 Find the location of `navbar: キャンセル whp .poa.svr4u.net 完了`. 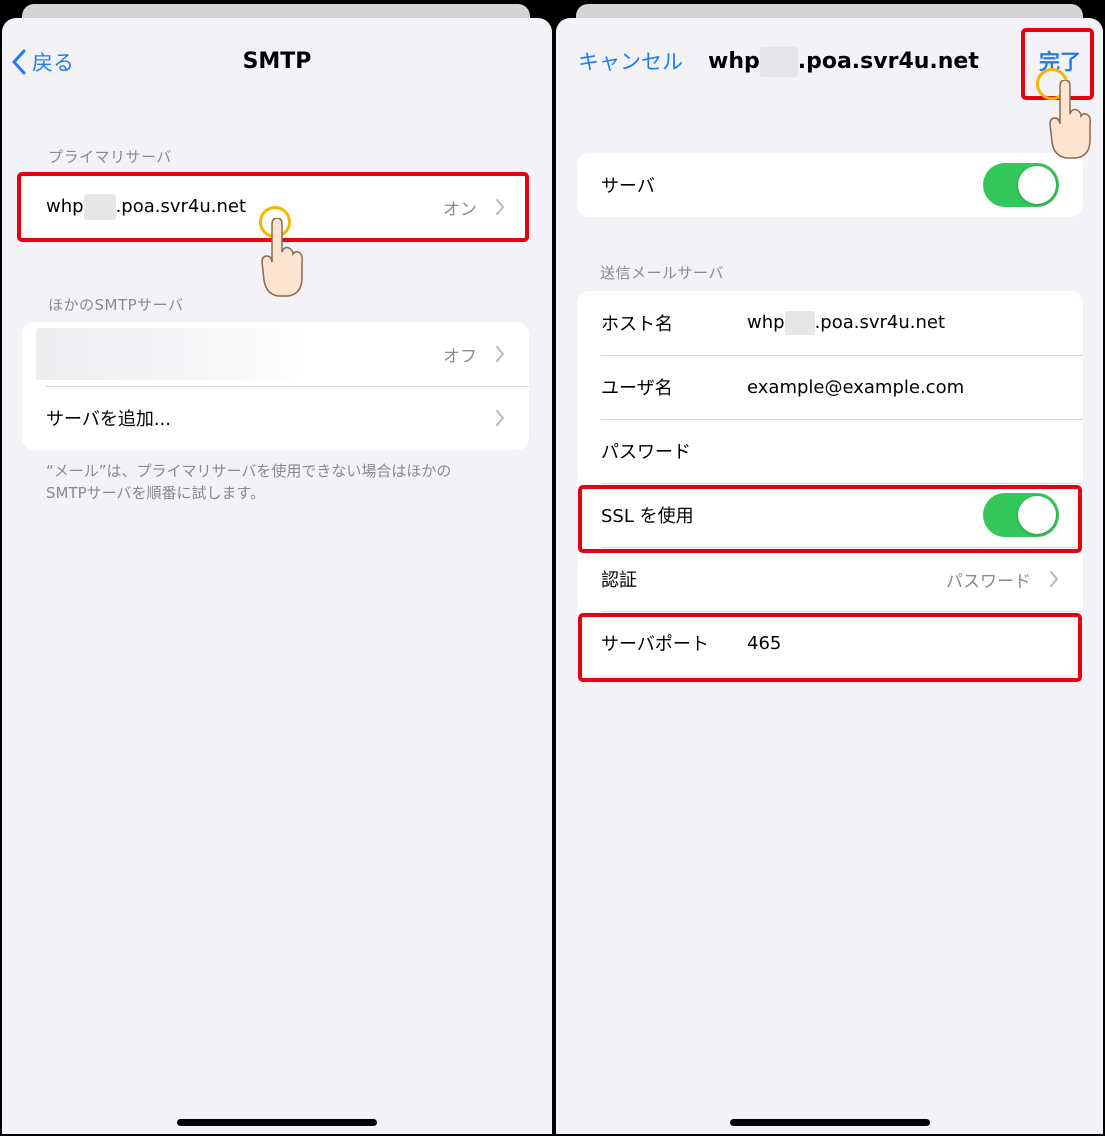

navbar: キャンセル whp .poa.svr4u.net 完了 is located at coordinates (829, 62).